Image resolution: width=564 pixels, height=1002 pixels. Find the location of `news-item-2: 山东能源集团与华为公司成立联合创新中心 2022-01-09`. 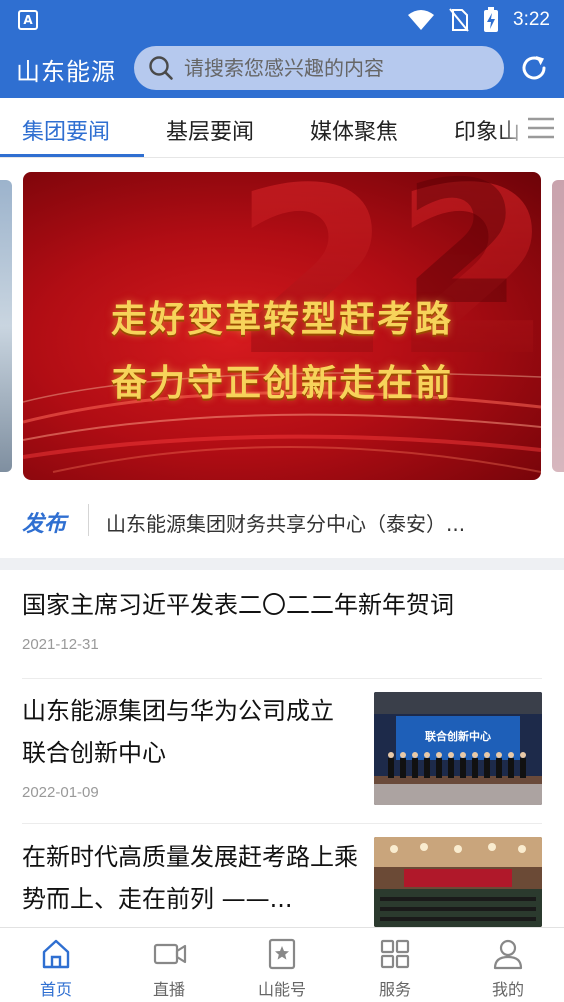

news-item-2: 山东能源集团与华为公司成立联合创新中心 2022-01-09 is located at coordinates (187, 745).